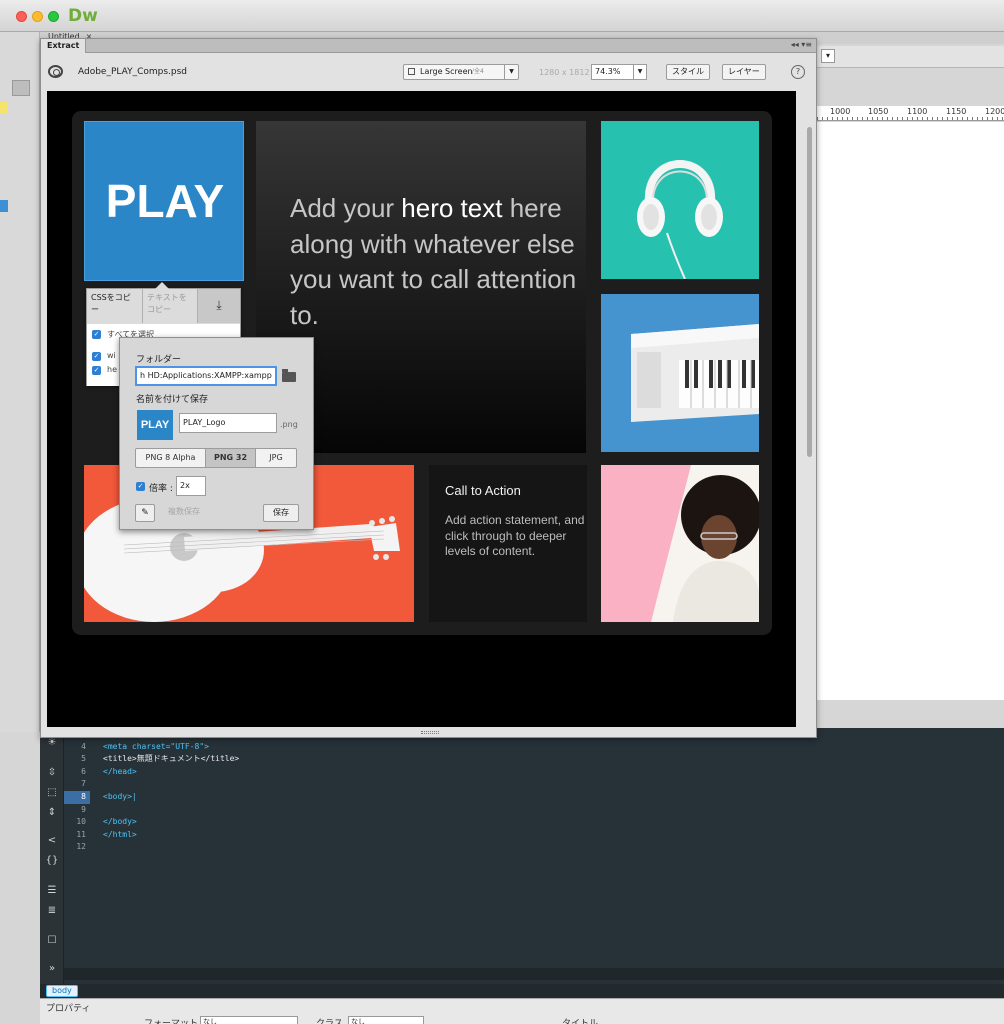  I want to click on zoom-select: 74.3% ▼, so click(619, 72).